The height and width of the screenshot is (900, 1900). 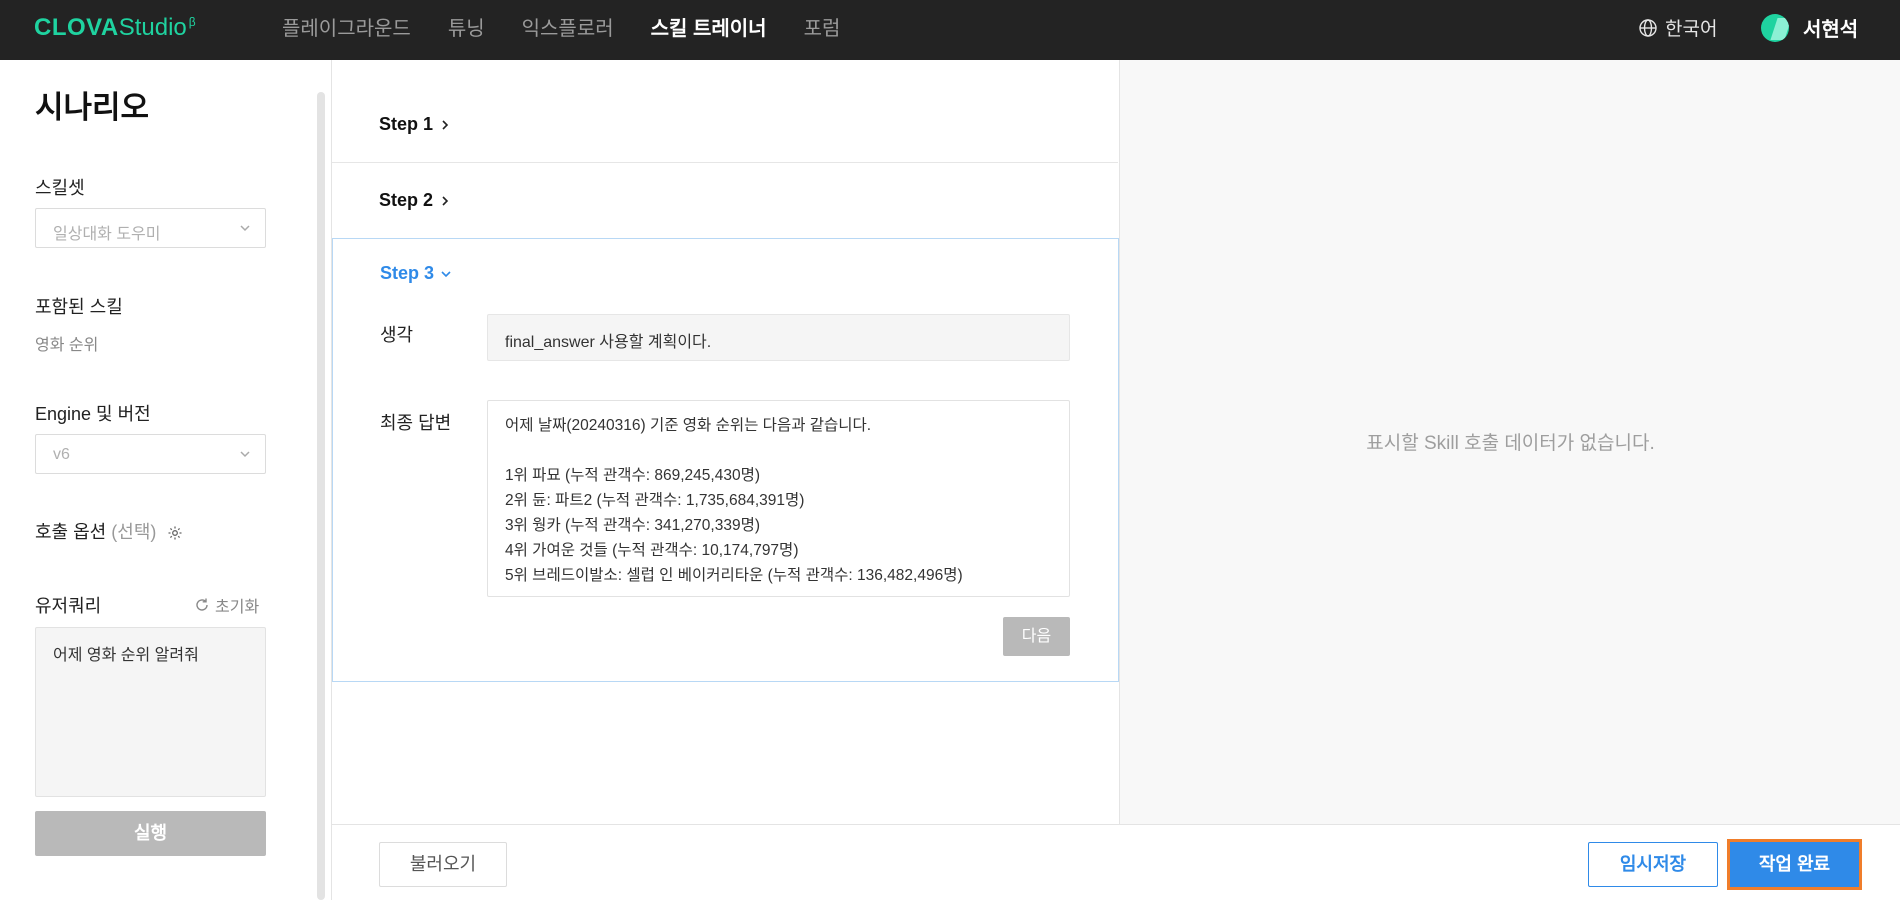 I want to click on answer-line: 2위 듄: 파트2 (누적 관객수: 1,735,684,391명), so click(x=655, y=500).